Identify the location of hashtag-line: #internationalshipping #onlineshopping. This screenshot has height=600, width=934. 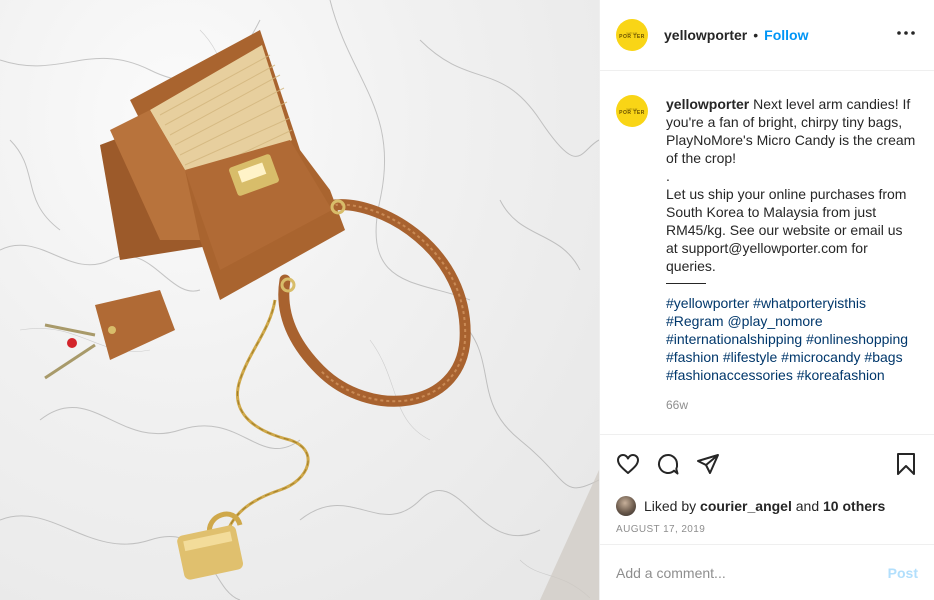
(787, 339).